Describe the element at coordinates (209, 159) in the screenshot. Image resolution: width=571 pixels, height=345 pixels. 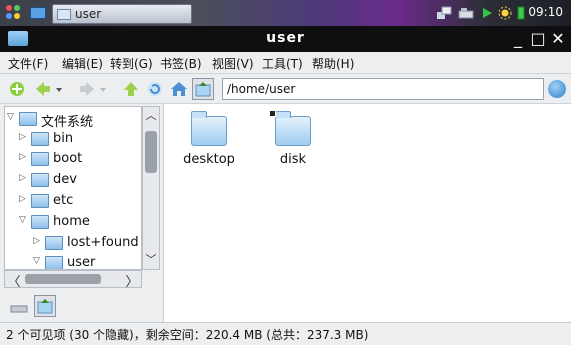
I see `file-item-label: desktop` at that location.